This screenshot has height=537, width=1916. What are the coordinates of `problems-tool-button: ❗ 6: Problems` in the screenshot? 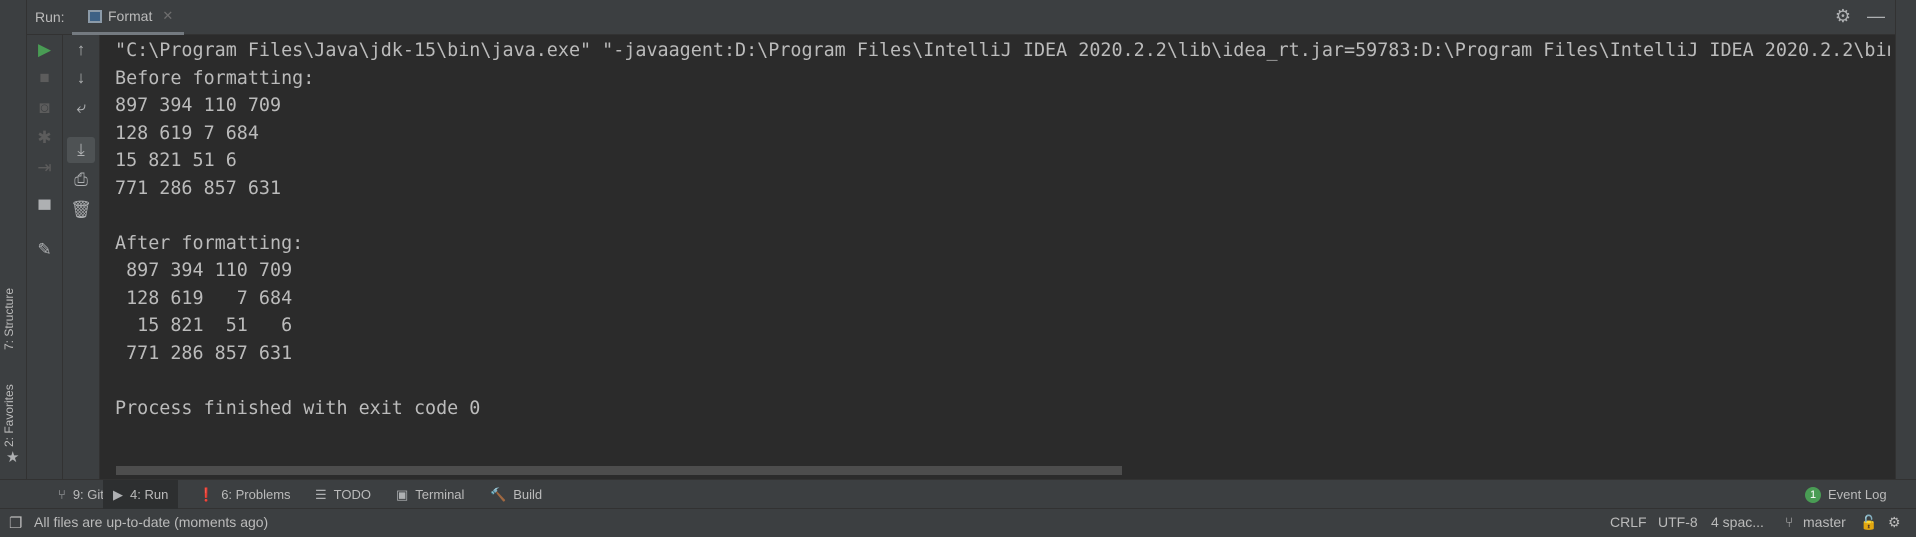 It's located at (244, 494).